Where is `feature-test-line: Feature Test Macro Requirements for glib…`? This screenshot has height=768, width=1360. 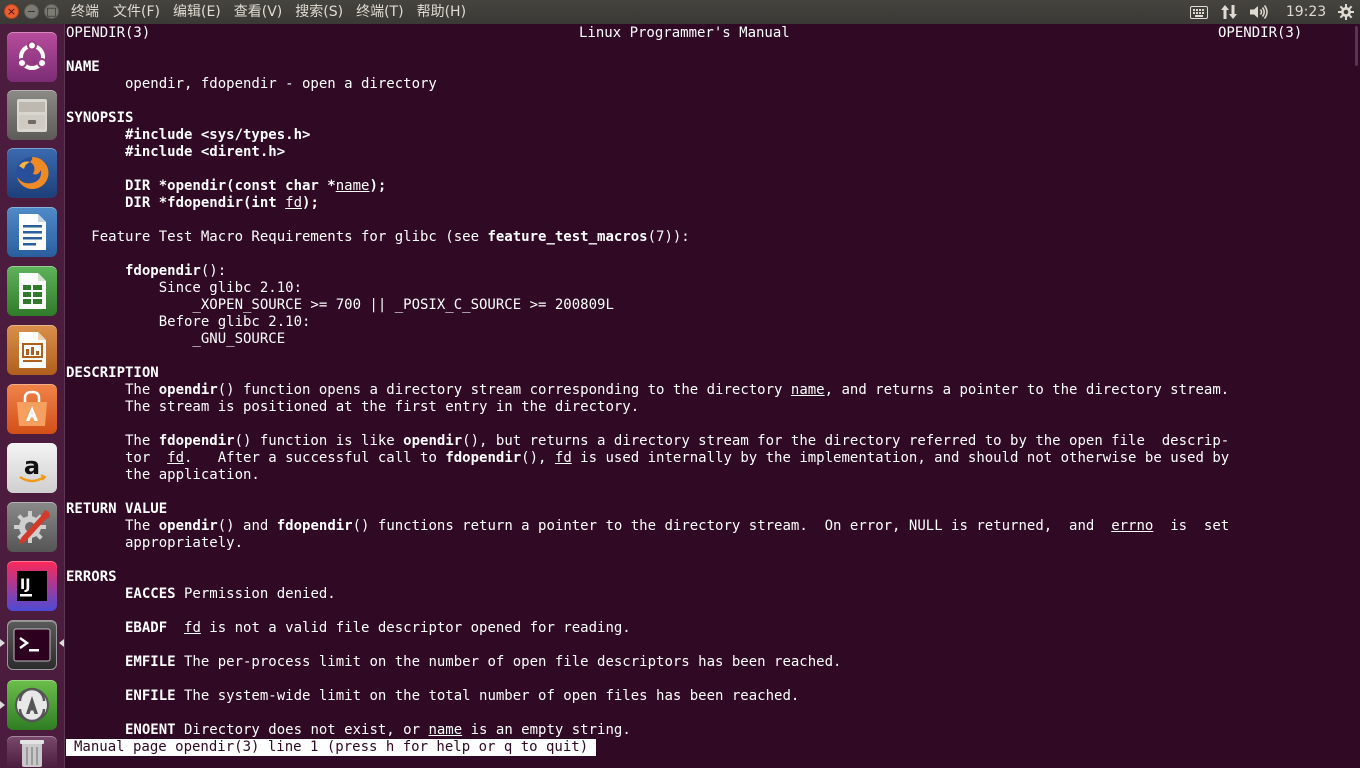
feature-test-line: Feature Test Macro Requirements for glib… is located at coordinates (378, 237).